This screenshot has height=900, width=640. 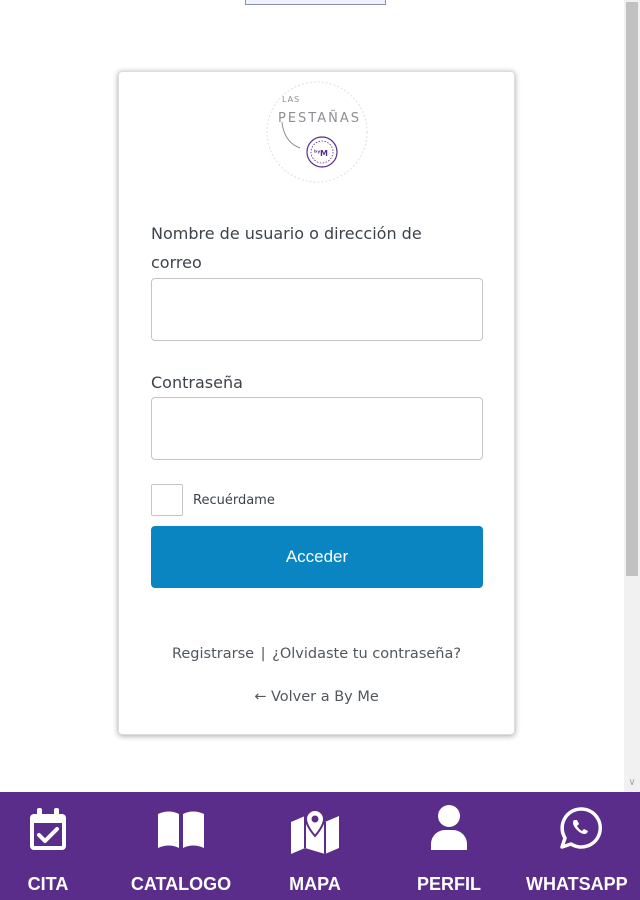 I want to click on svg-text: LAS, so click(x=291, y=99).